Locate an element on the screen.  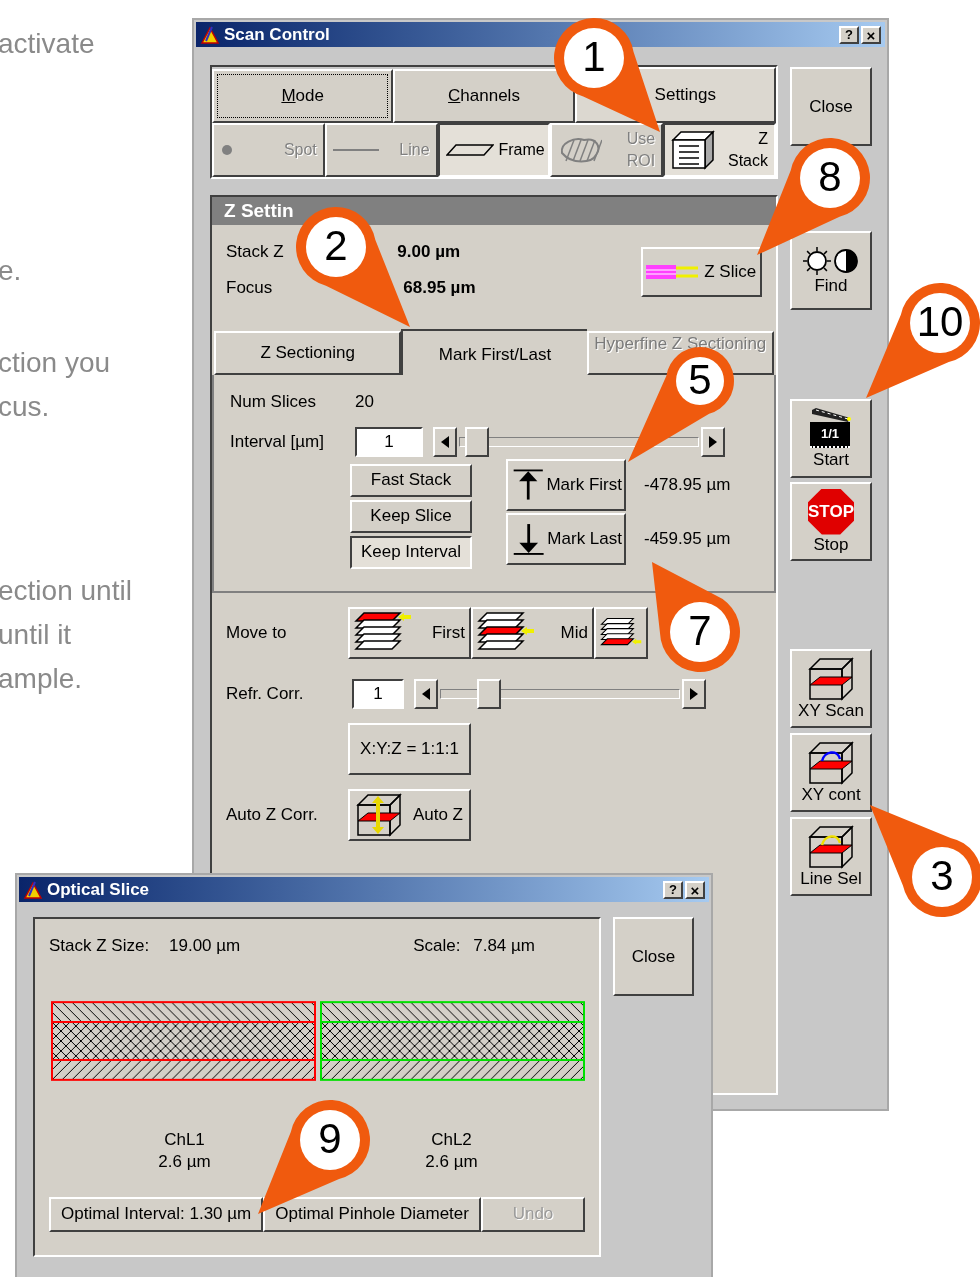
move-button: Mid is located at coordinates (532, 633).